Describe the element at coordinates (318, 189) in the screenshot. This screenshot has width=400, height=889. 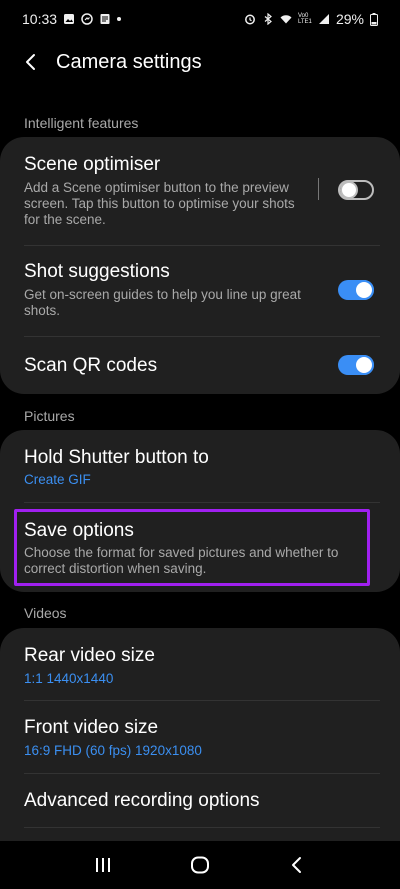
I see `toggle-separator` at that location.